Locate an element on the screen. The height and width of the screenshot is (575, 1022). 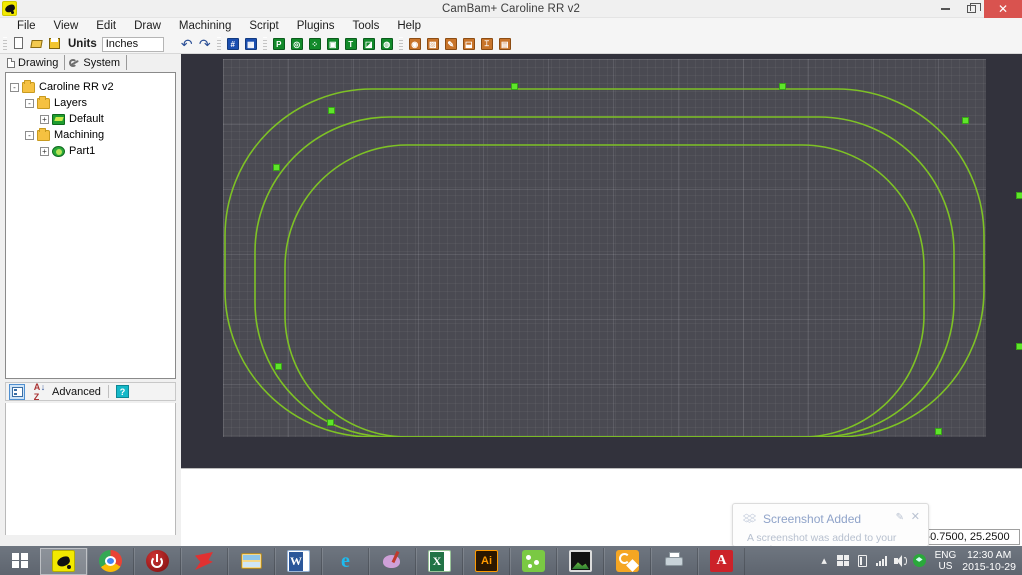
volume-icon is located at coordinates (900, 560).